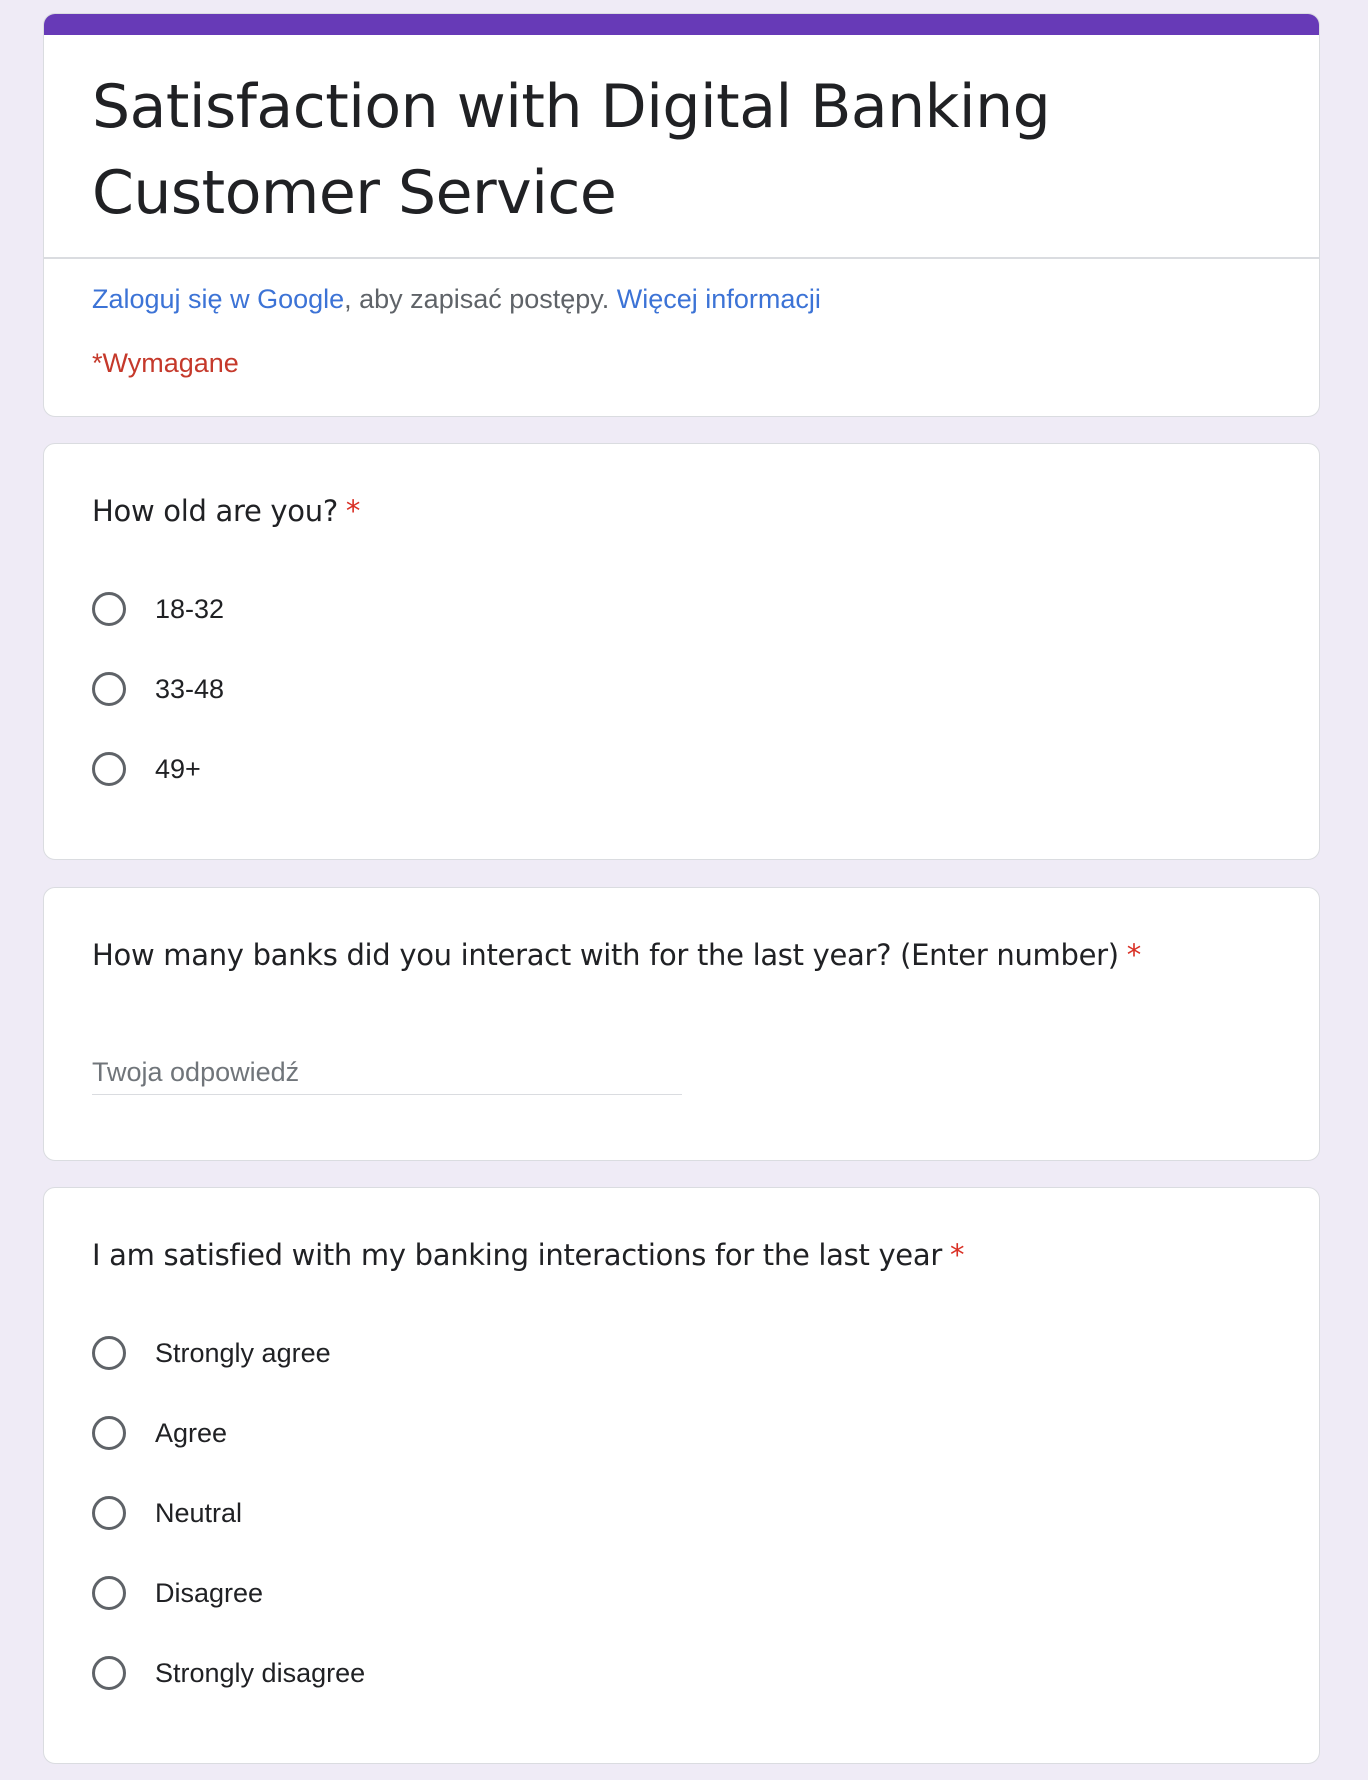 Image resolution: width=1368 pixels, height=1780 pixels. I want to click on radio-option-49-plus: 49+, so click(146, 769).